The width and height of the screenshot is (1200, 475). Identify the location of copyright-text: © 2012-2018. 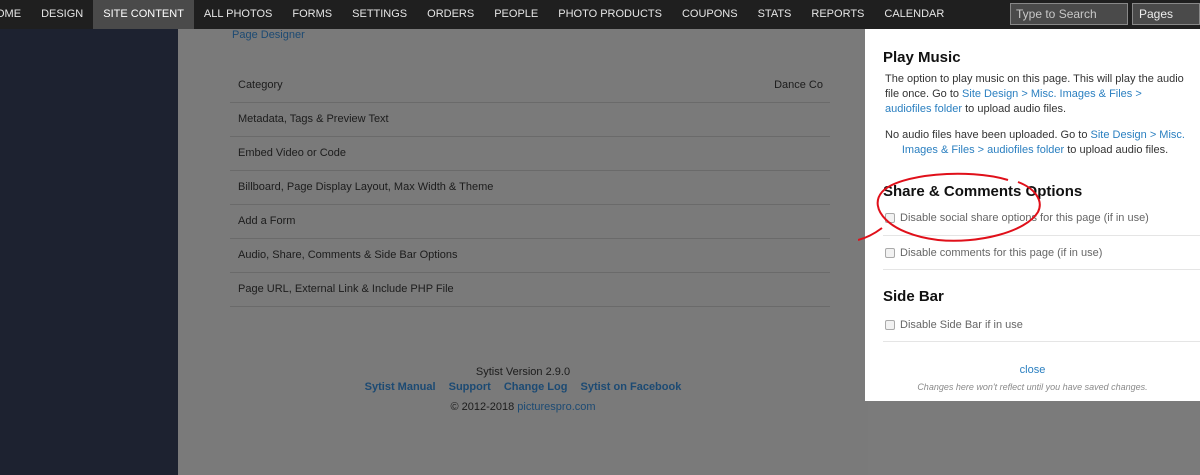
(484, 407).